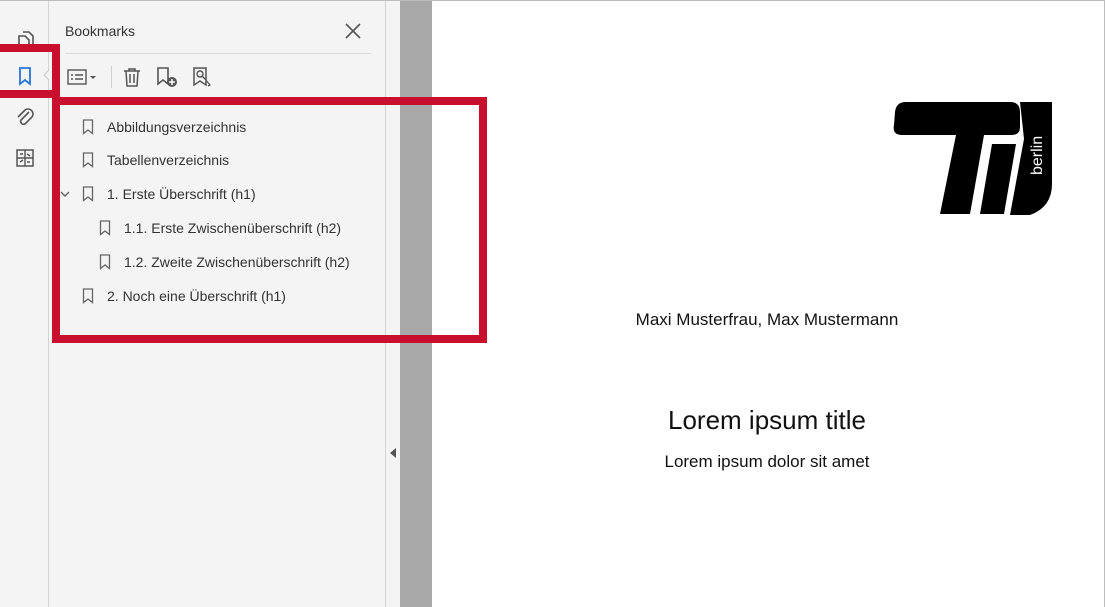 This screenshot has height=607, width=1105. I want to click on document-subtitle: Lorem ipsum dolor sit amet, so click(767, 461).